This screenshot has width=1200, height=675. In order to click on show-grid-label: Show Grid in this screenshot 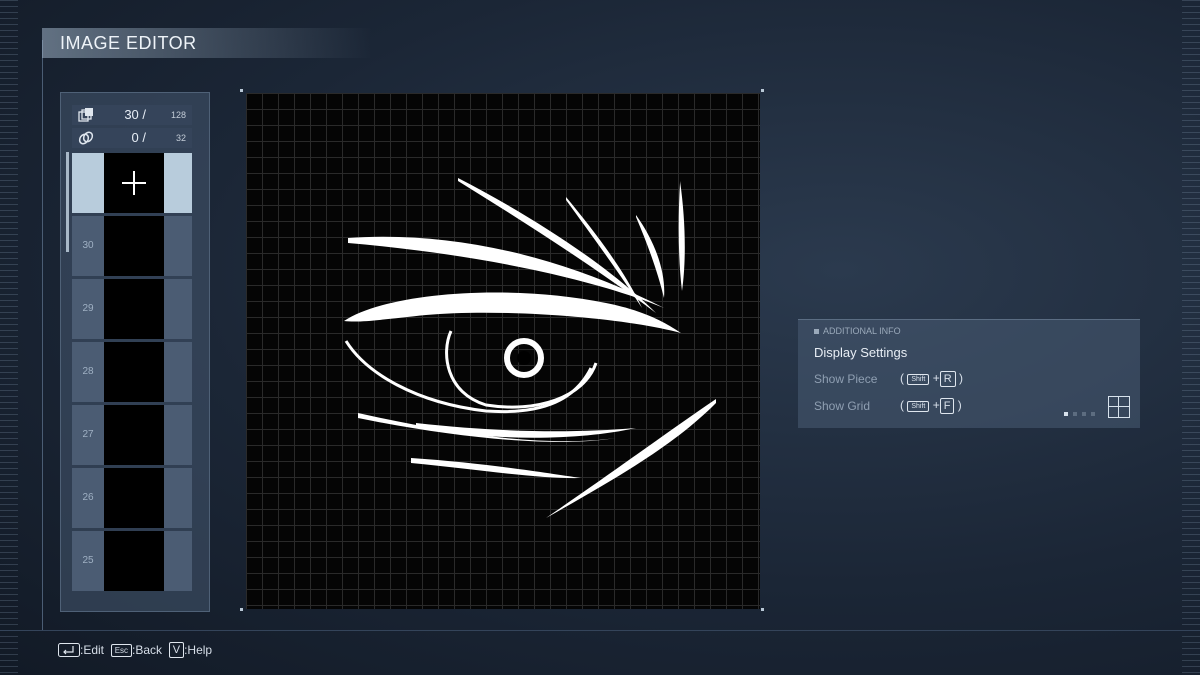, I will do `click(842, 406)`.